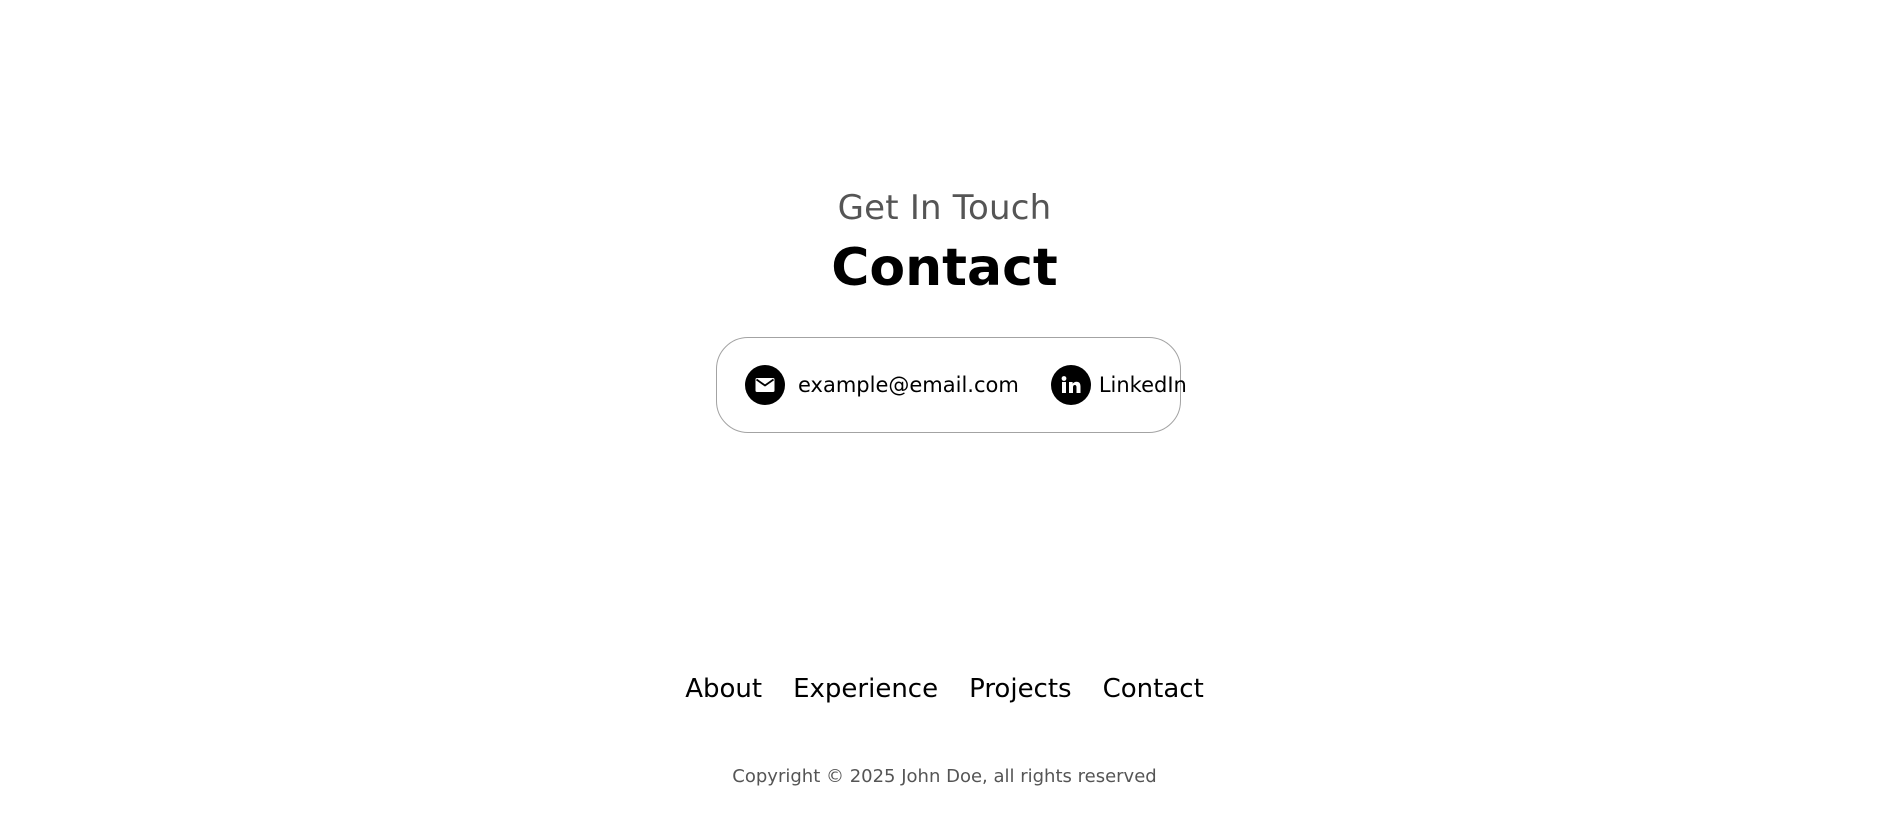 The height and width of the screenshot is (836, 1889). I want to click on email-link: example@email.com, so click(882, 385).